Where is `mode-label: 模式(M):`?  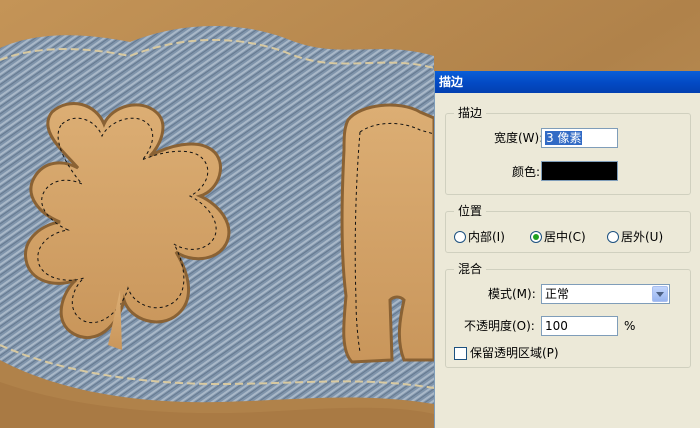 mode-label: 模式(M): is located at coordinates (512, 294).